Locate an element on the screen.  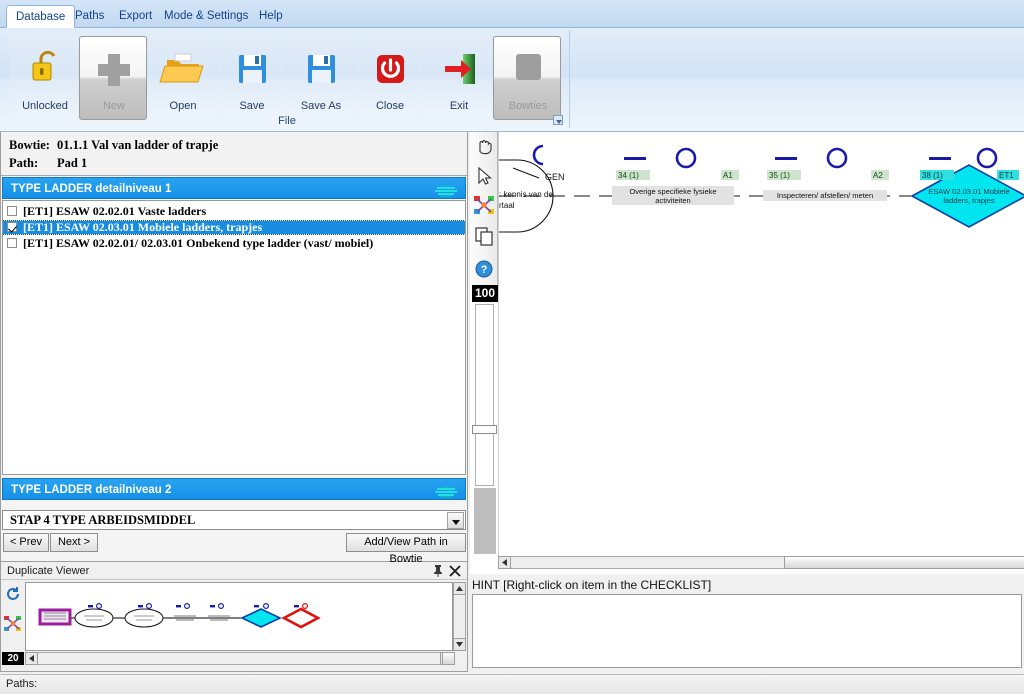
list-item: [ET1] ESAW 02.02.01 Vaste ladders is located at coordinates (234, 211).